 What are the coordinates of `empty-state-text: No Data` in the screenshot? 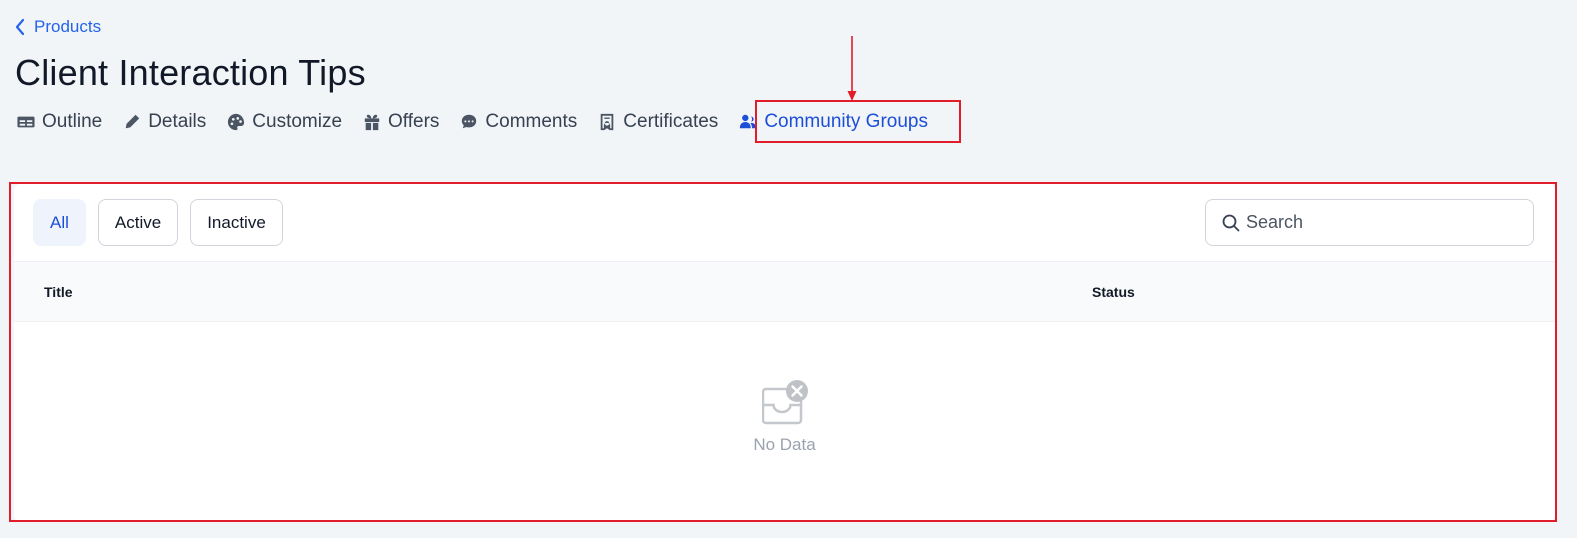 It's located at (784, 444).